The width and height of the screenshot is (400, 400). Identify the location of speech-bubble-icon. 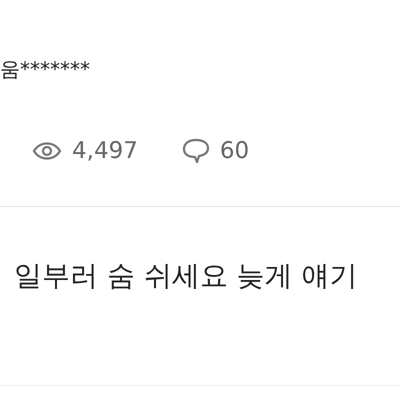
(196, 151).